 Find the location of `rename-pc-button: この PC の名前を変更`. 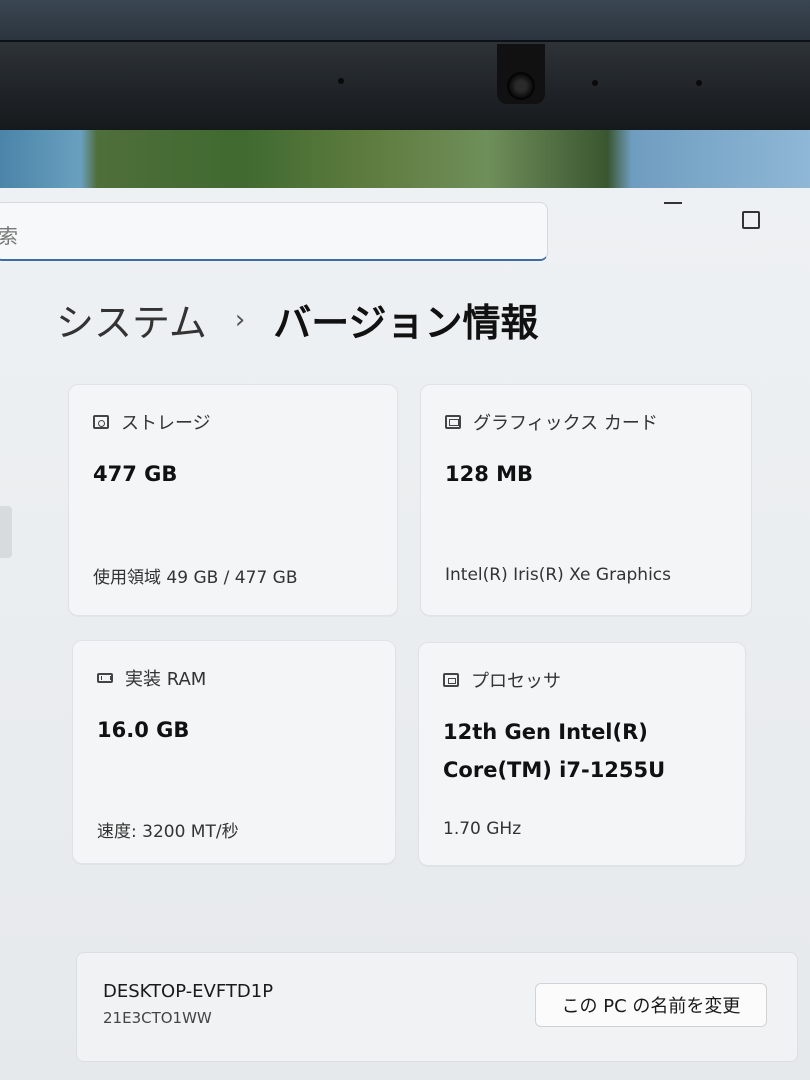

rename-pc-button: この PC の名前を変更 is located at coordinates (651, 1005).